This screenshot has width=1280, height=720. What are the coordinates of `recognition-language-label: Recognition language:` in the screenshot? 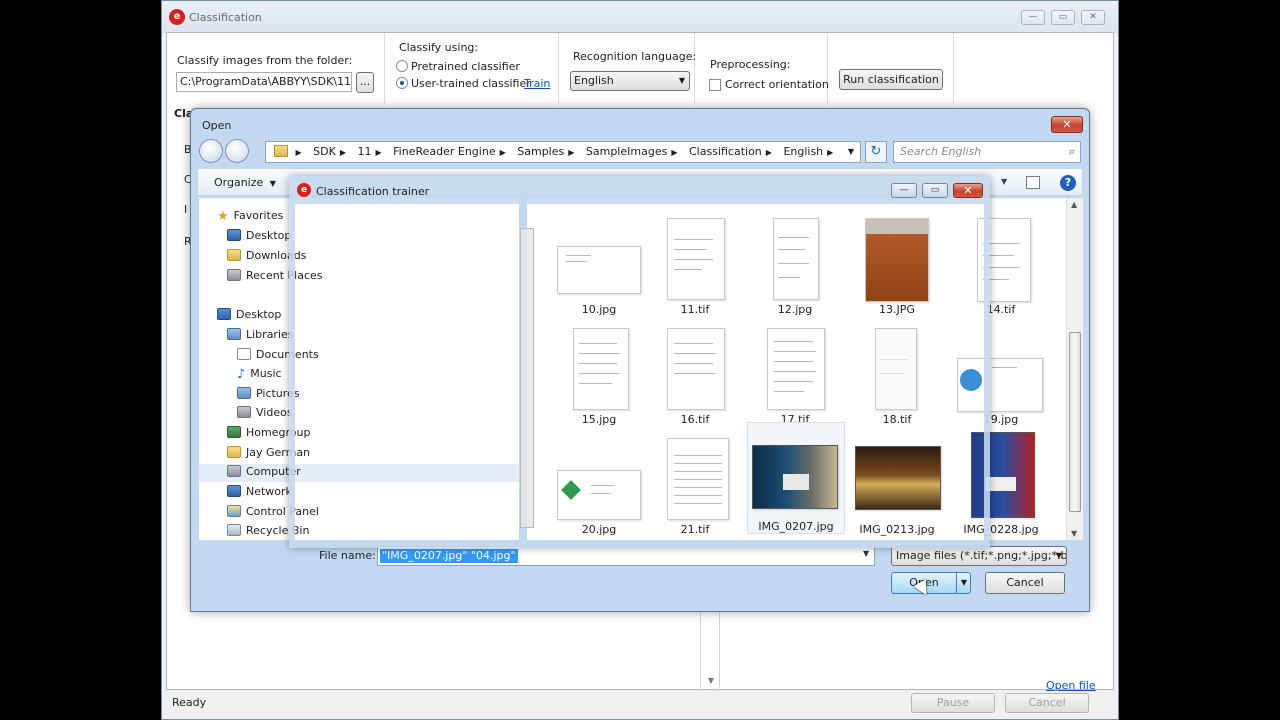 It's located at (635, 56).